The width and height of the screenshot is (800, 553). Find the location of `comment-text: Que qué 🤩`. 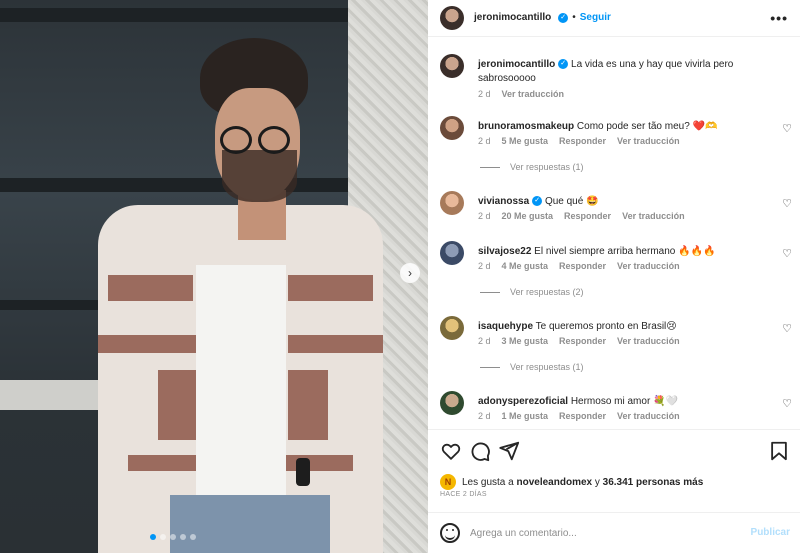

comment-text: Que qué 🤩 is located at coordinates (571, 201).